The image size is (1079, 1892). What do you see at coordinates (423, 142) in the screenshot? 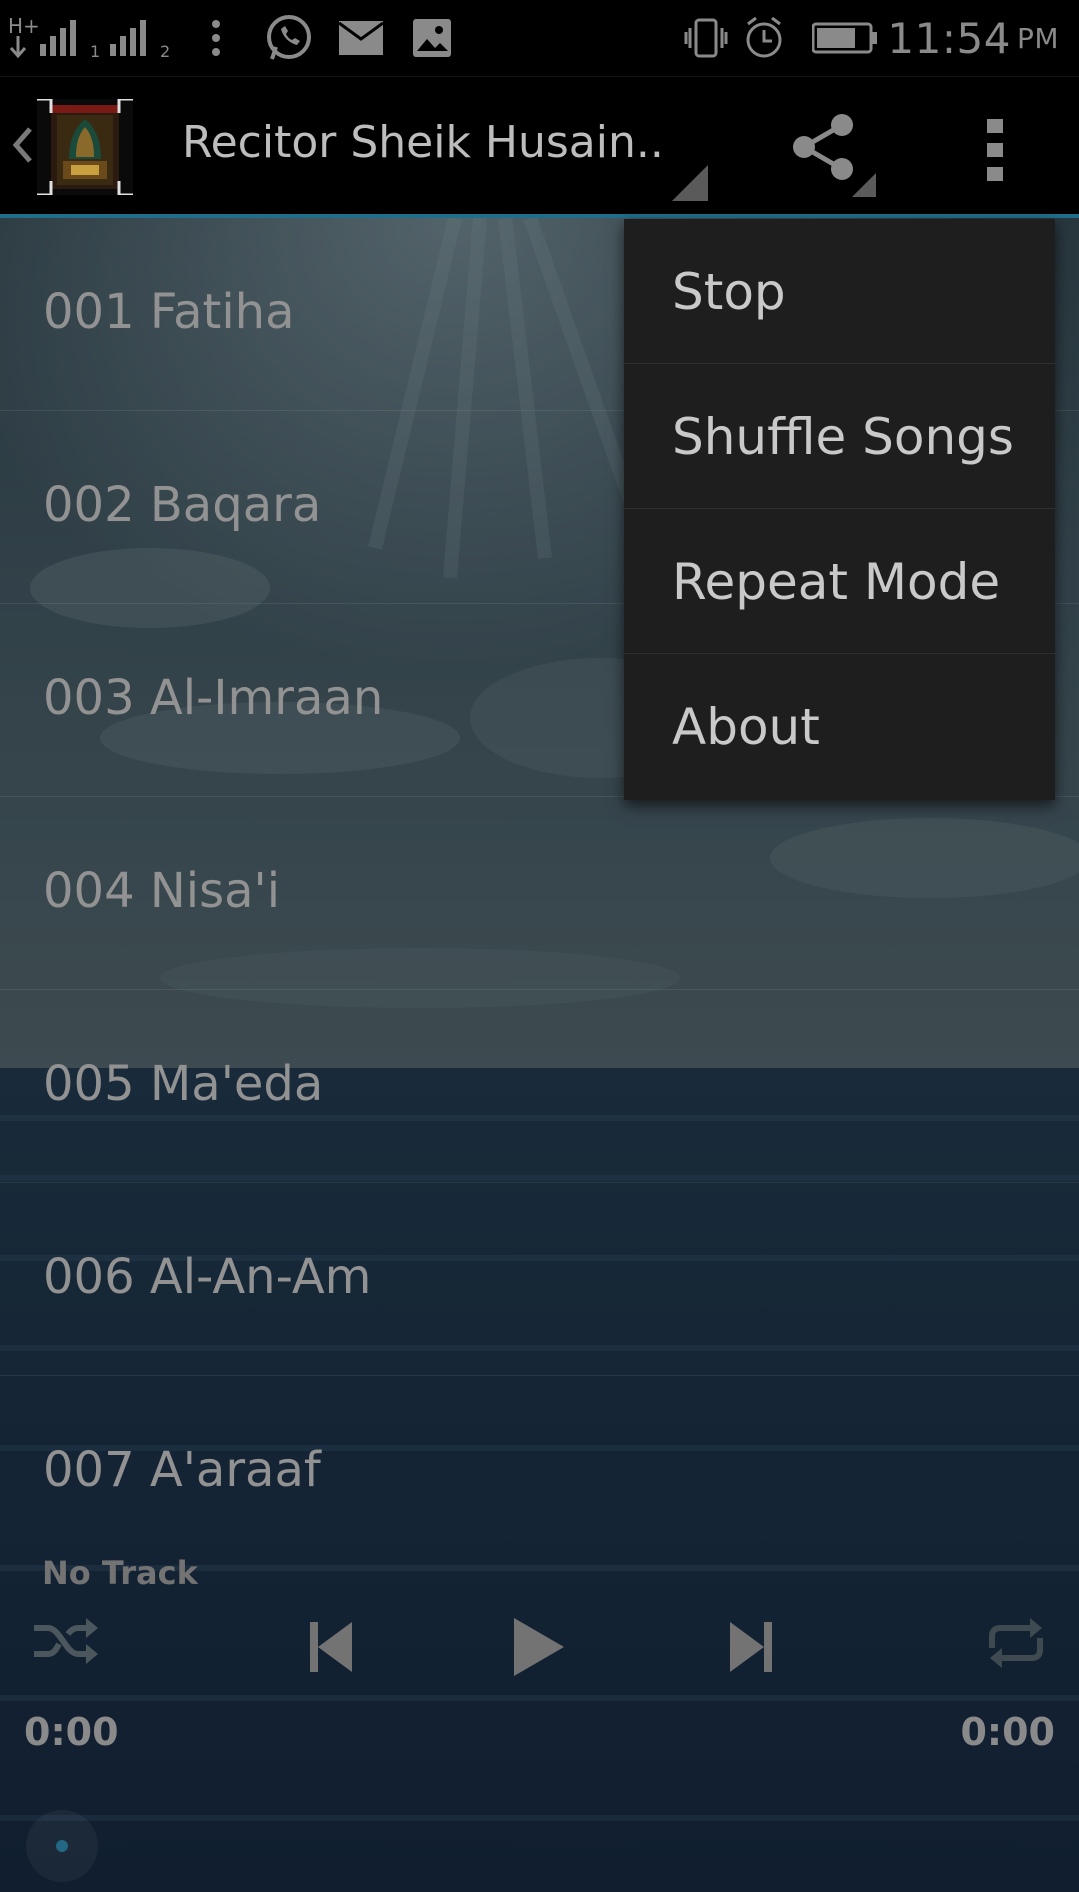
I see `app-title: Recitor Sheik Husain..` at bounding box center [423, 142].